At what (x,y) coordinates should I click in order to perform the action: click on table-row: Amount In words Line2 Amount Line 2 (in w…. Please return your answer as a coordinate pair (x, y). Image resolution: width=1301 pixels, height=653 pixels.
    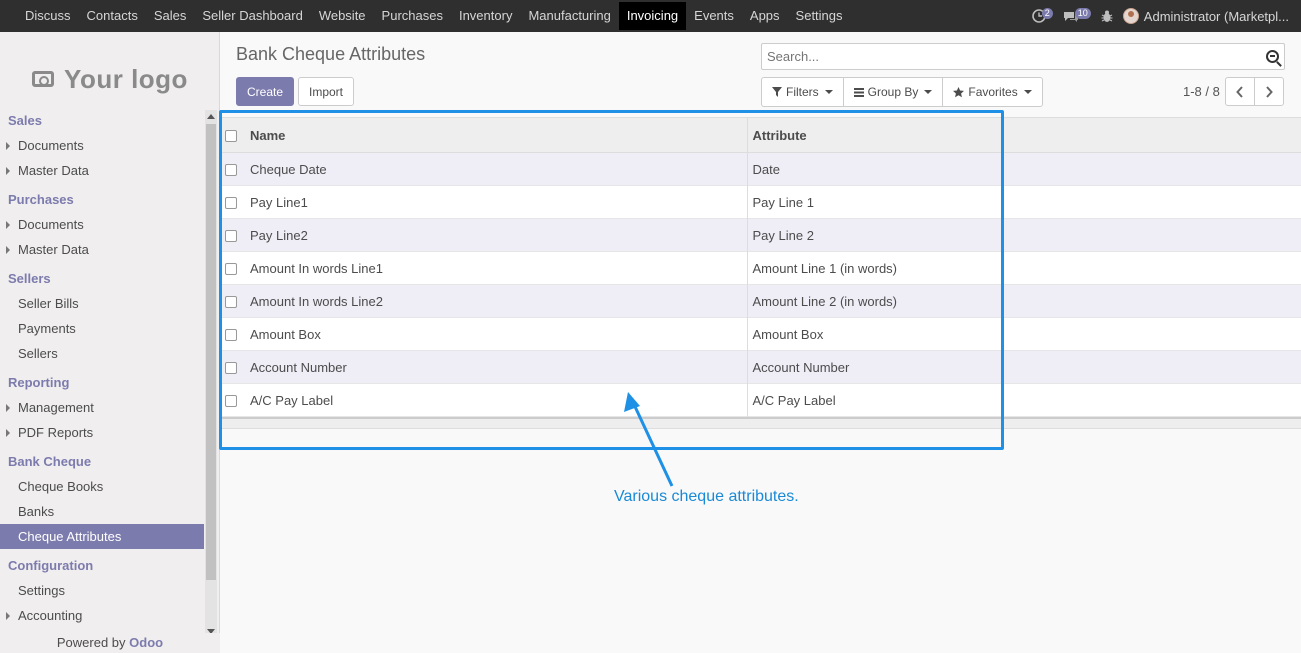
    Looking at the image, I should click on (760, 301).